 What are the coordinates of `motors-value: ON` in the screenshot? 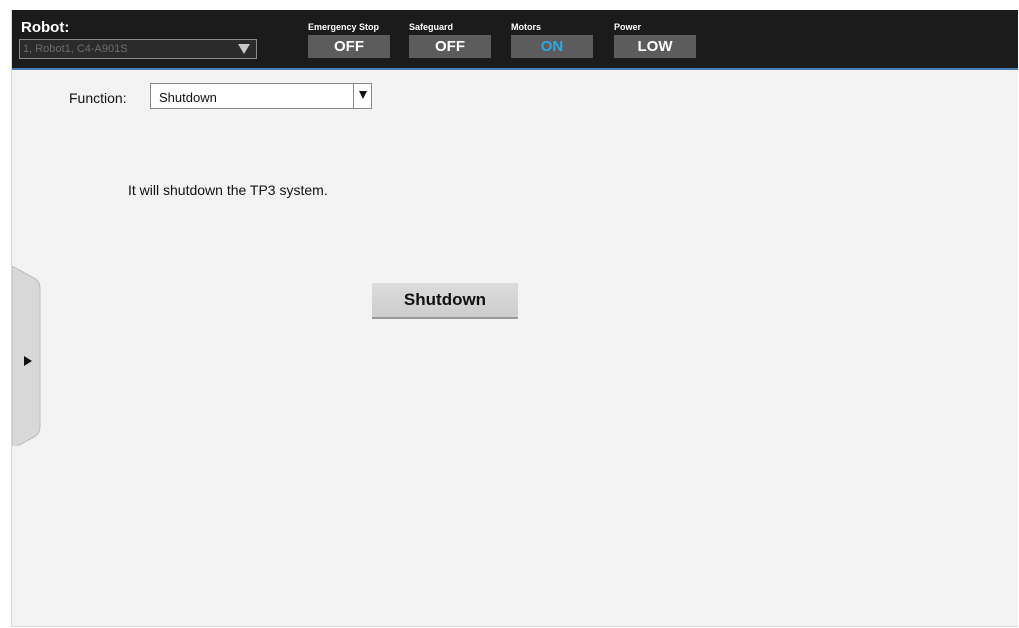 It's located at (552, 46).